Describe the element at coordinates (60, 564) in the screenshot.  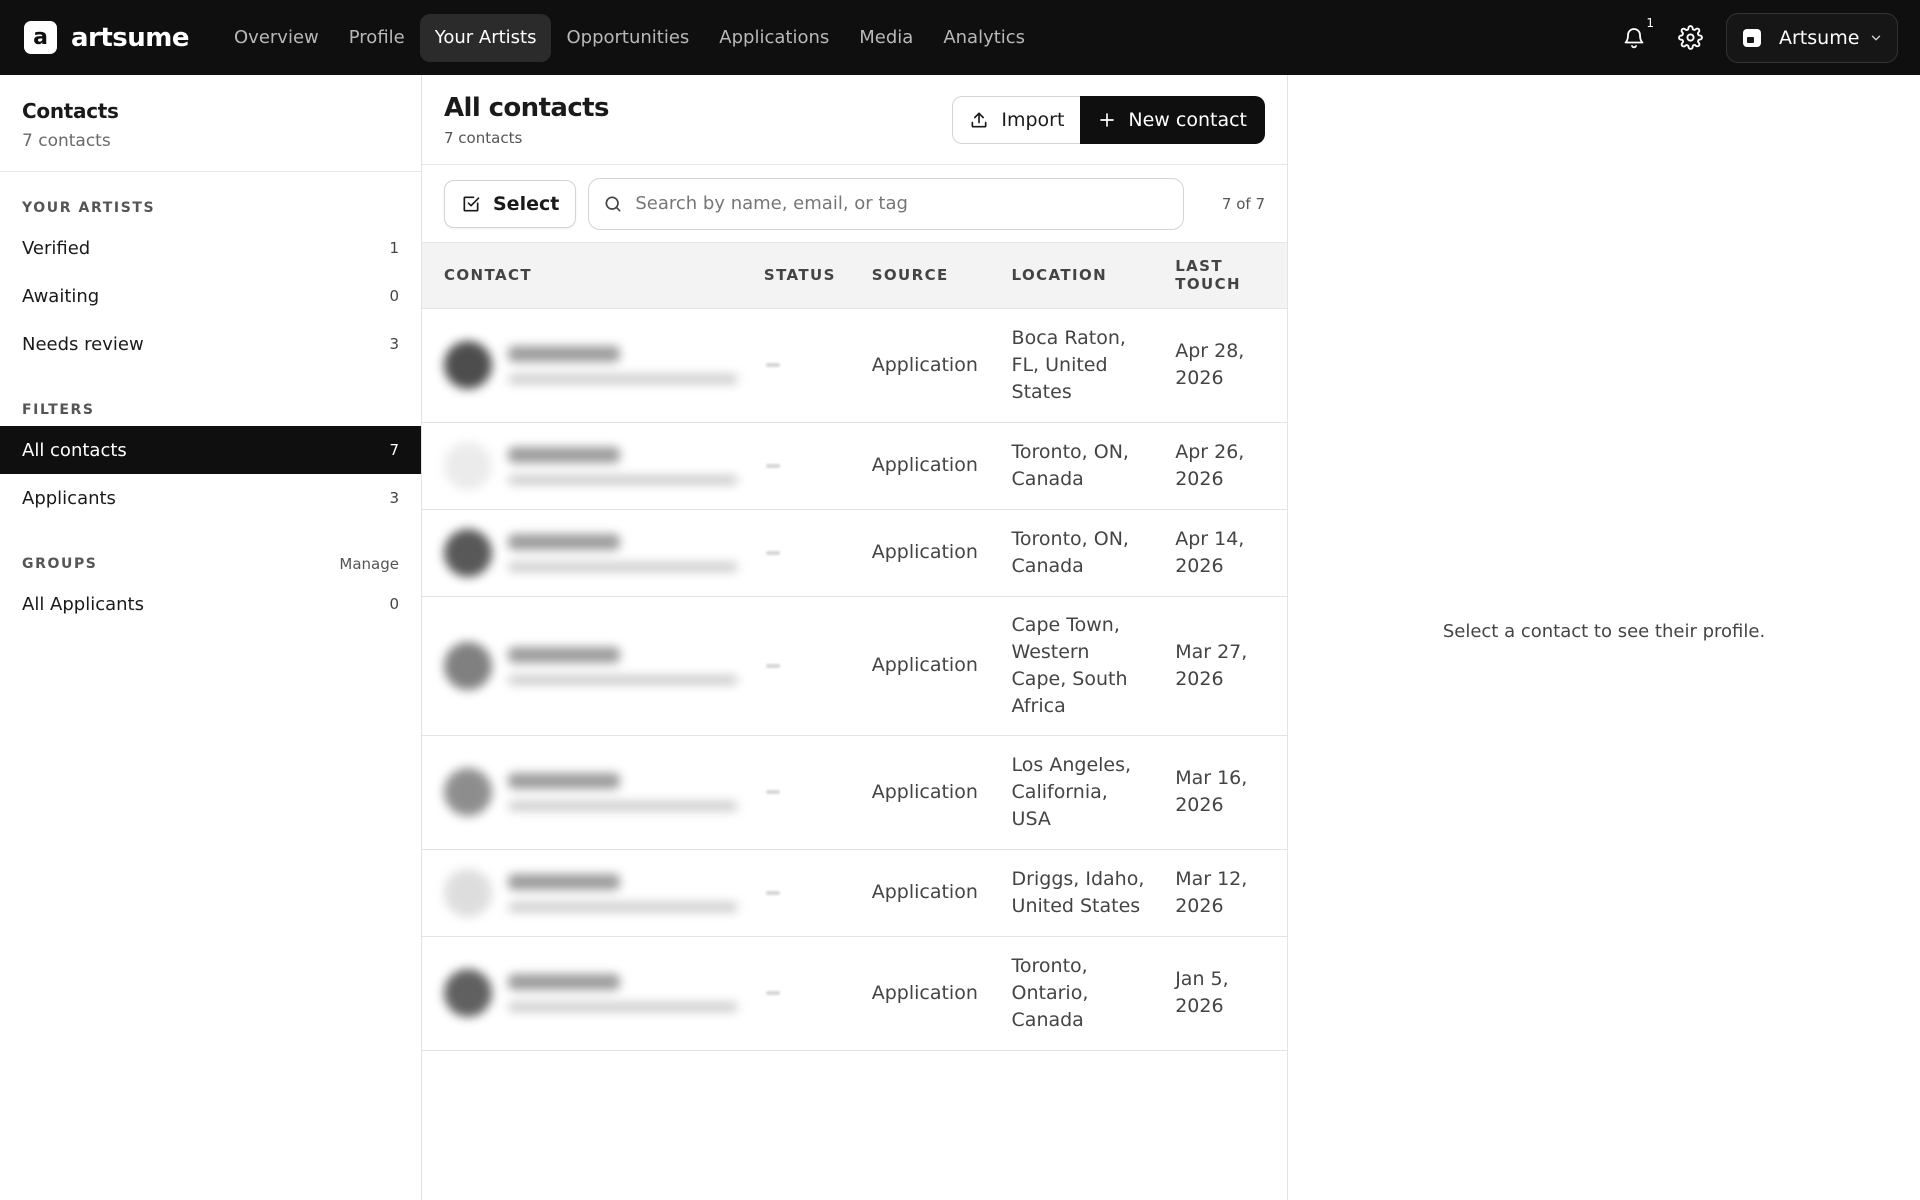
I see `groups-heading: GROUPS` at that location.